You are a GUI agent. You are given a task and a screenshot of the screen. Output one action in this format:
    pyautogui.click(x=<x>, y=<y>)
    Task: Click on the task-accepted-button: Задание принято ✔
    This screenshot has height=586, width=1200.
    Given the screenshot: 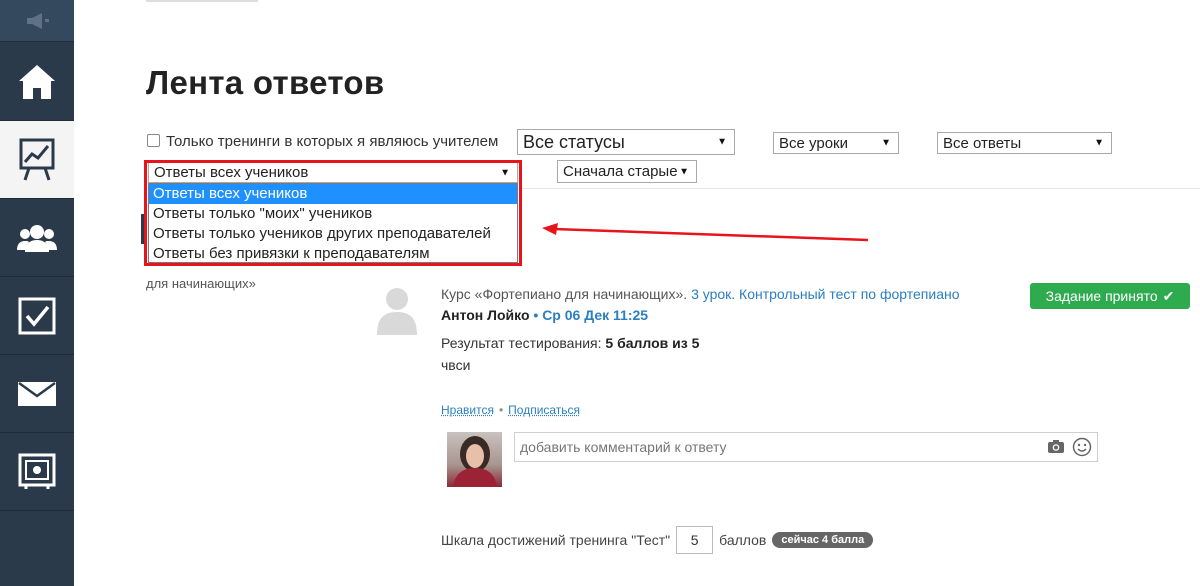 What is the action you would take?
    pyautogui.click(x=1110, y=296)
    